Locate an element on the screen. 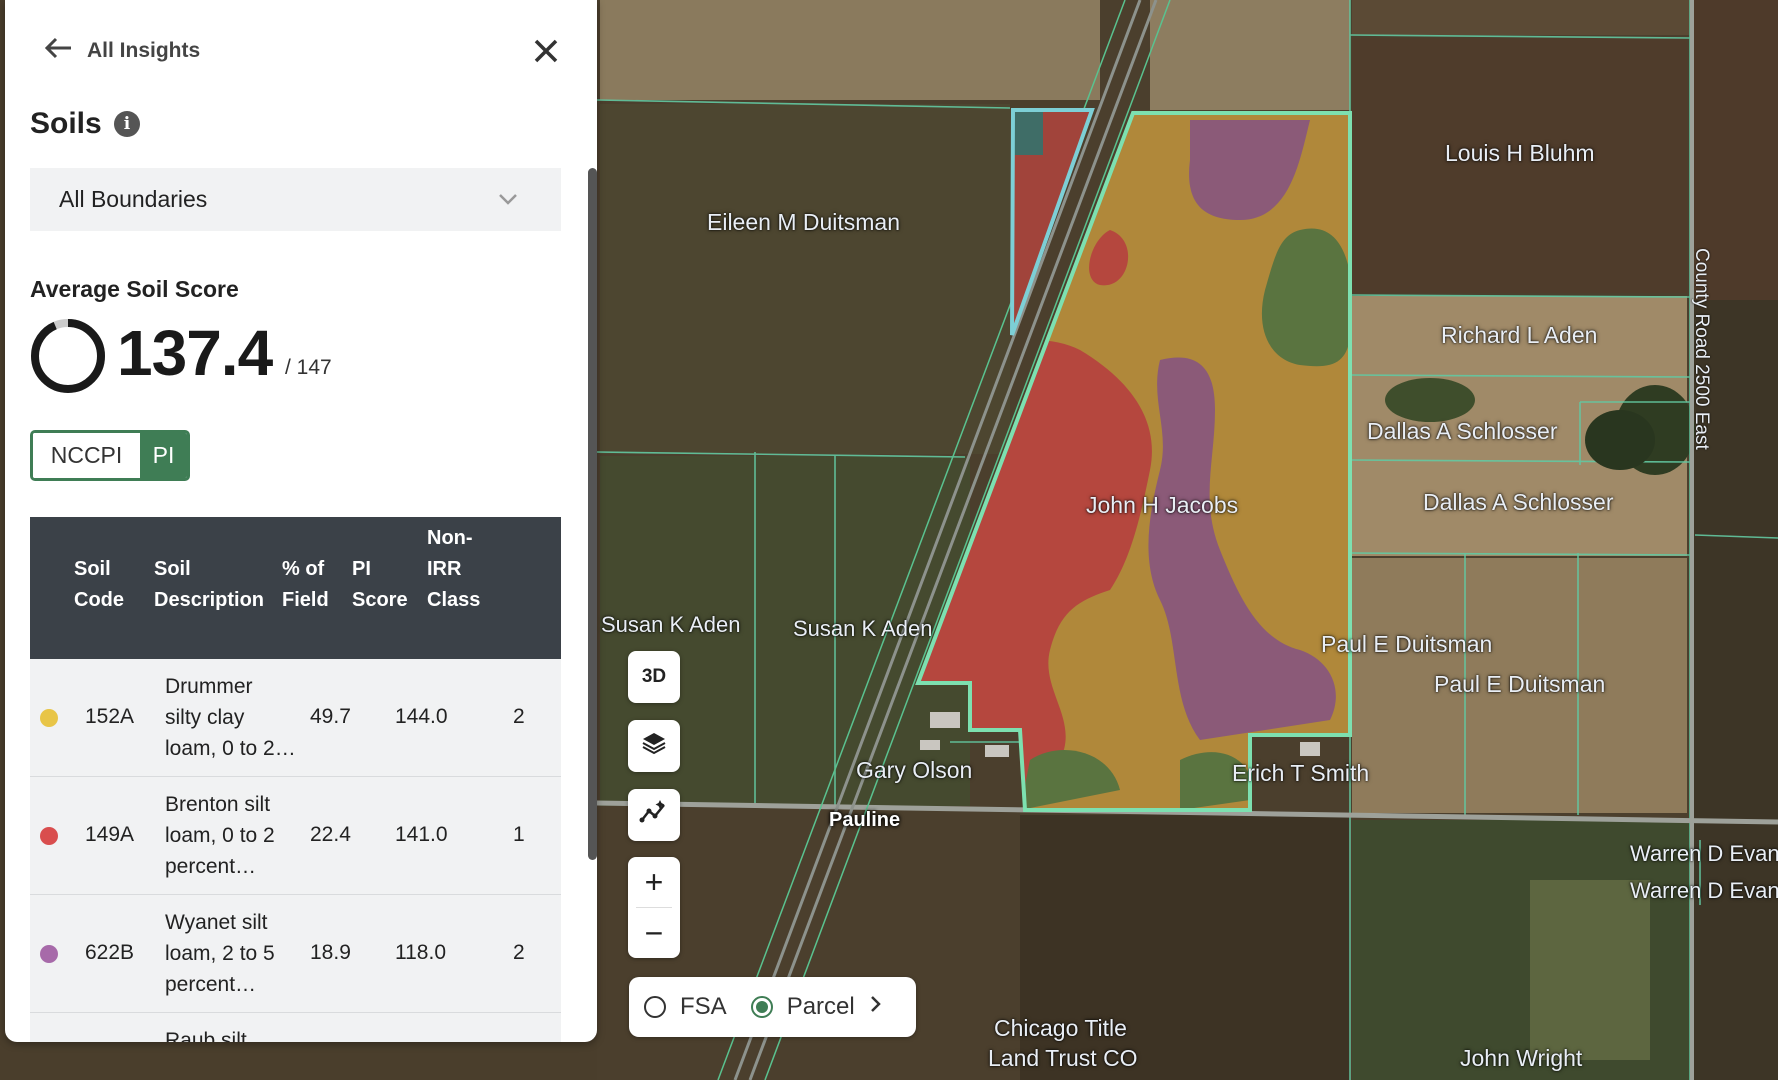 The height and width of the screenshot is (1080, 1778). desc-line: Wyanet silt is located at coordinates (216, 922).